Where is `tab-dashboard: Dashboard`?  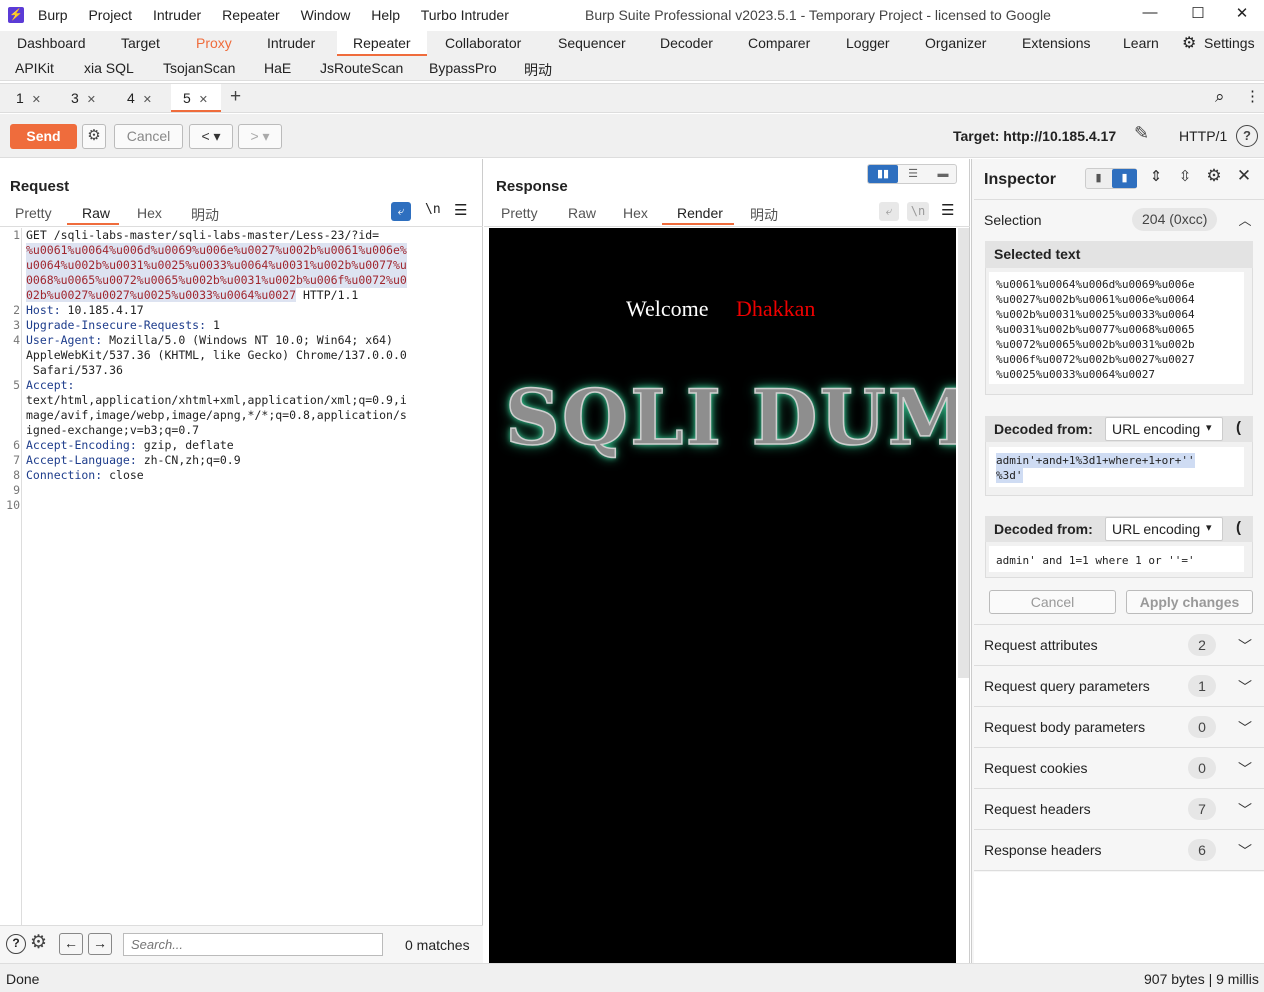 tab-dashboard: Dashboard is located at coordinates (51, 43).